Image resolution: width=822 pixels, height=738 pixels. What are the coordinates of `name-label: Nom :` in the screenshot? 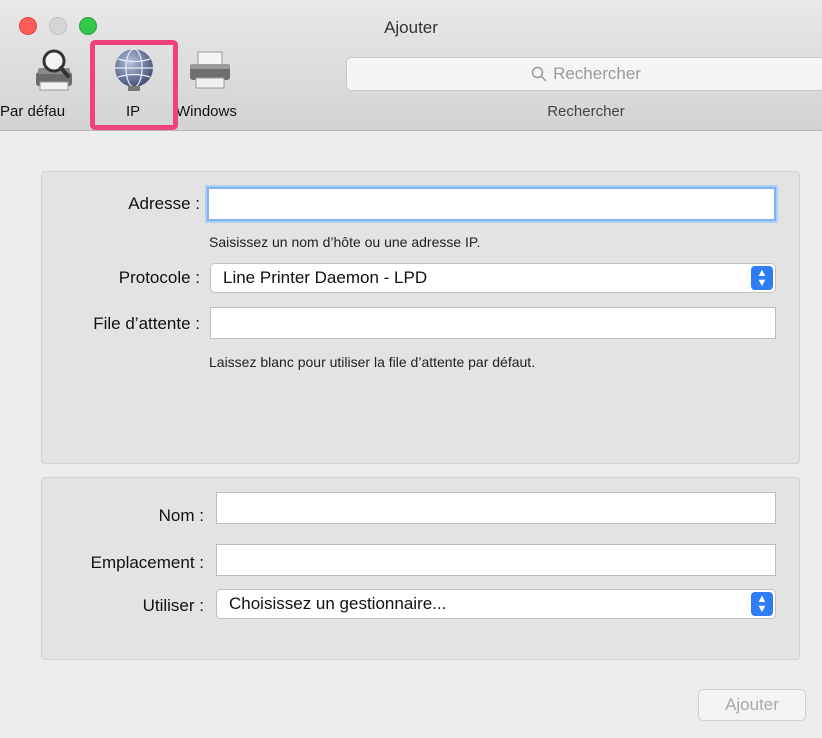 It's located at (181, 515).